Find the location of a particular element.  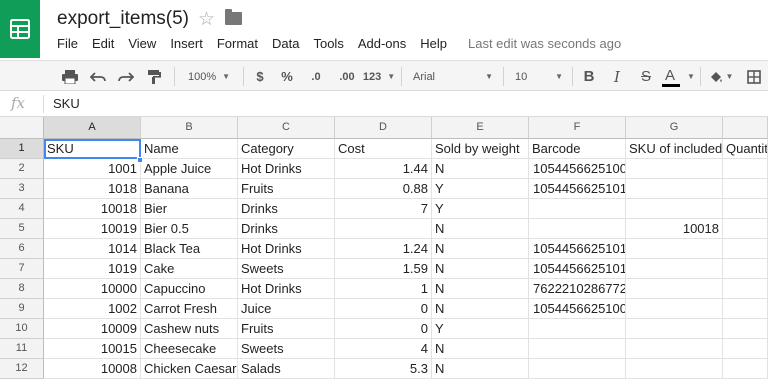

row-header: 8 is located at coordinates (22, 289).